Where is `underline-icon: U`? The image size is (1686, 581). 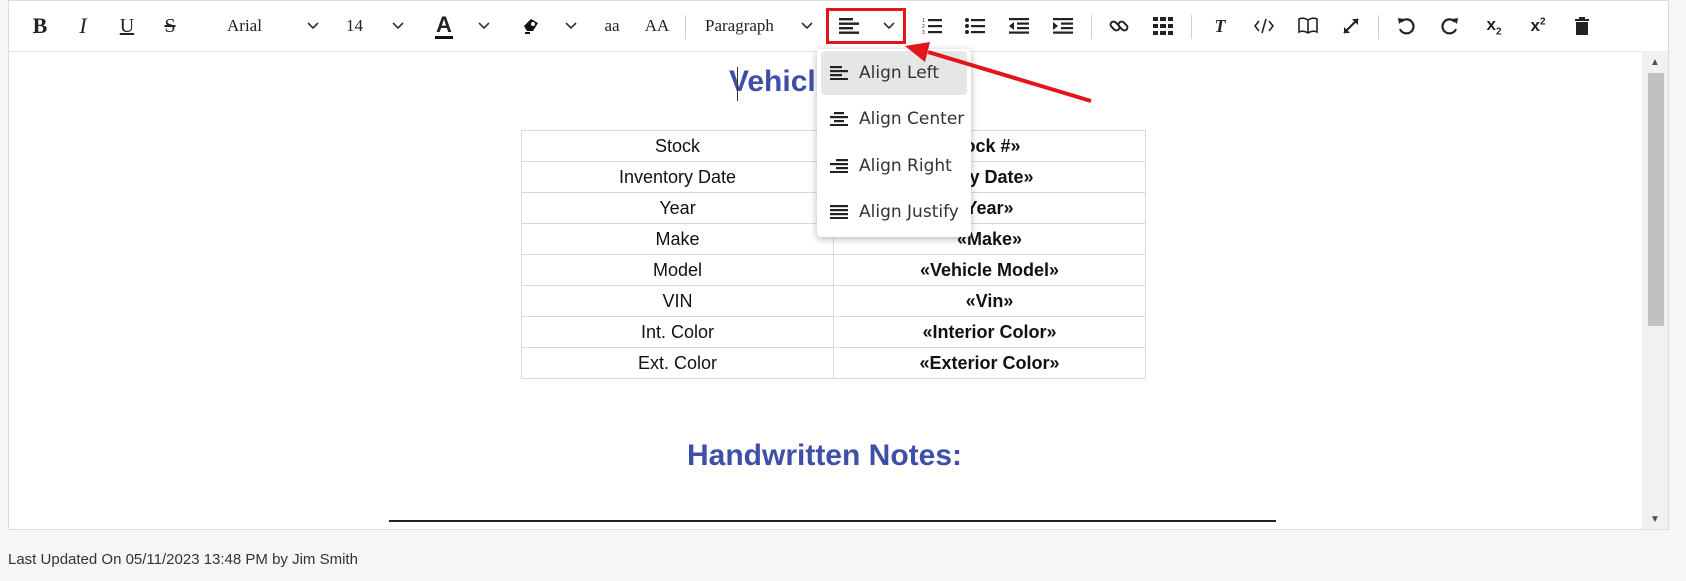 underline-icon: U is located at coordinates (127, 25).